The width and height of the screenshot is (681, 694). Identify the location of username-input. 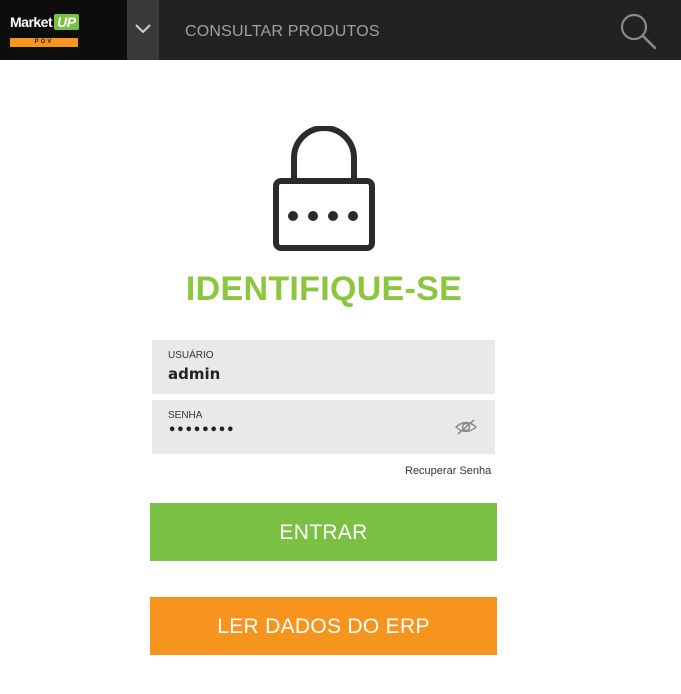
(303, 374).